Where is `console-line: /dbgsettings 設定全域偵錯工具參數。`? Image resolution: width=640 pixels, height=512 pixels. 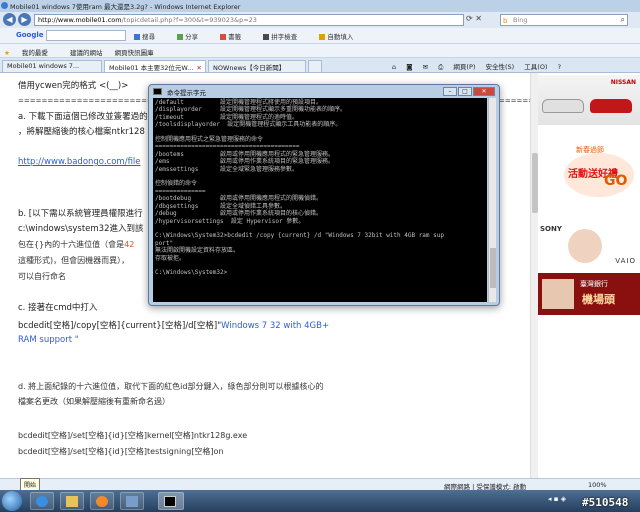
console-line: /dbgsettings 設定全域偵錯工具參數。 is located at coordinates (221, 206).